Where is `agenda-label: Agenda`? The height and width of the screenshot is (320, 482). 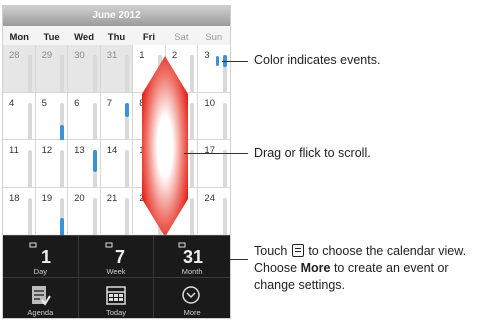 agenda-label: Agenda is located at coordinates (40, 312).